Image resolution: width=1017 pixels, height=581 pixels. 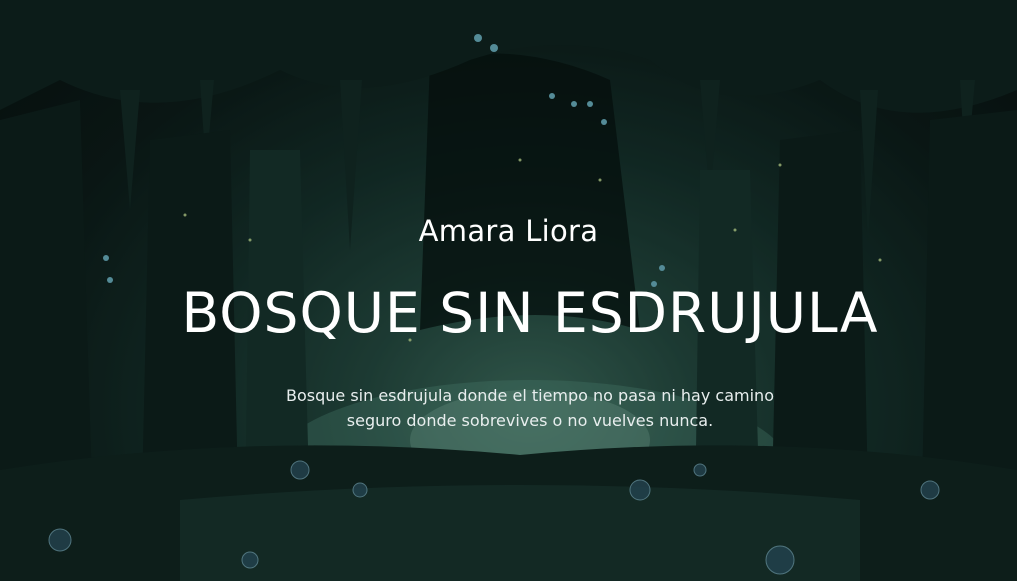 What do you see at coordinates (530, 313) in the screenshot?
I see `book-title: BOSQUE SIN ESDRUJULA` at bounding box center [530, 313].